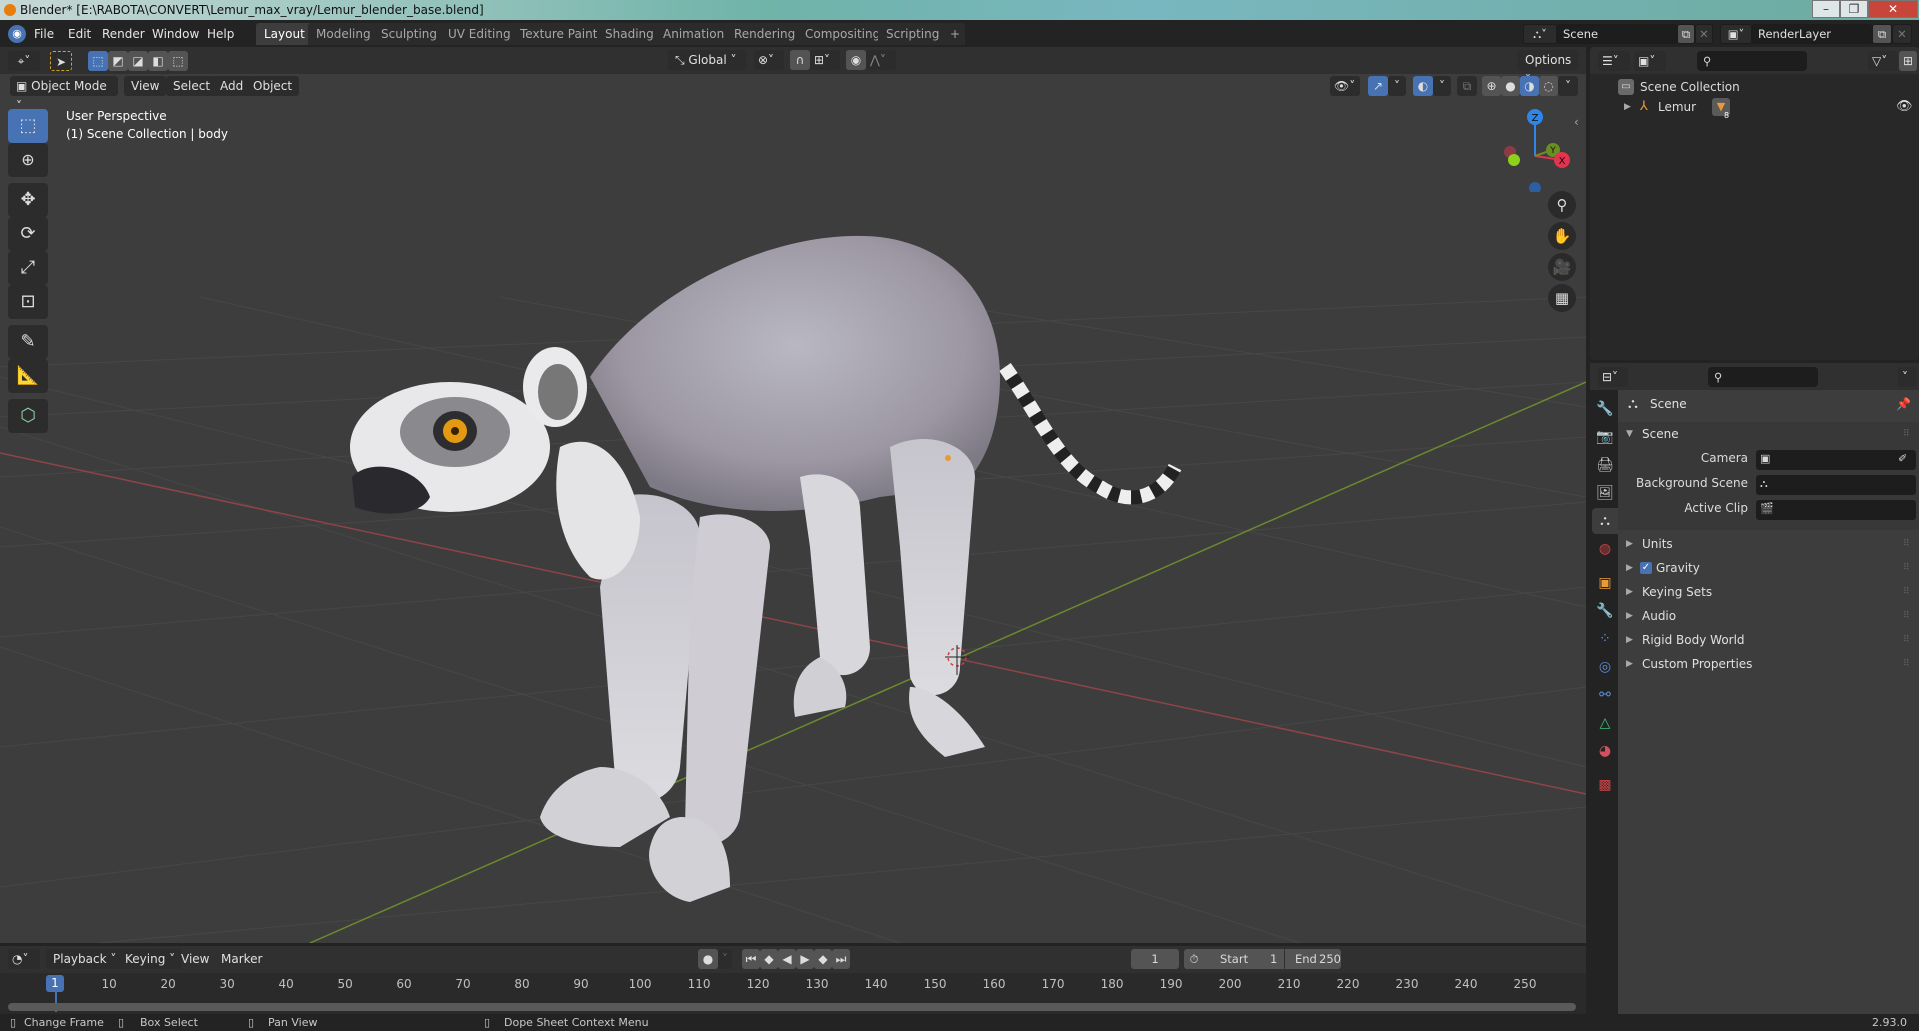 The height and width of the screenshot is (1031, 1919). Describe the element at coordinates (409, 34) in the screenshot. I see `tab-sculpting: Sculpting` at that location.